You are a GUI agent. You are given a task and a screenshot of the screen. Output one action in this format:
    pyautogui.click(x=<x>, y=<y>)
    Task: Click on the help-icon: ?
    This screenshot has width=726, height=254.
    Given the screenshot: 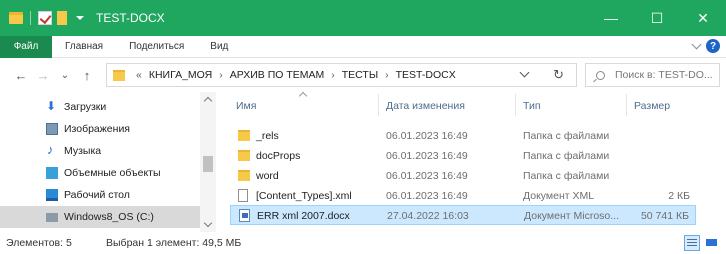 What is the action you would take?
    pyautogui.click(x=713, y=46)
    